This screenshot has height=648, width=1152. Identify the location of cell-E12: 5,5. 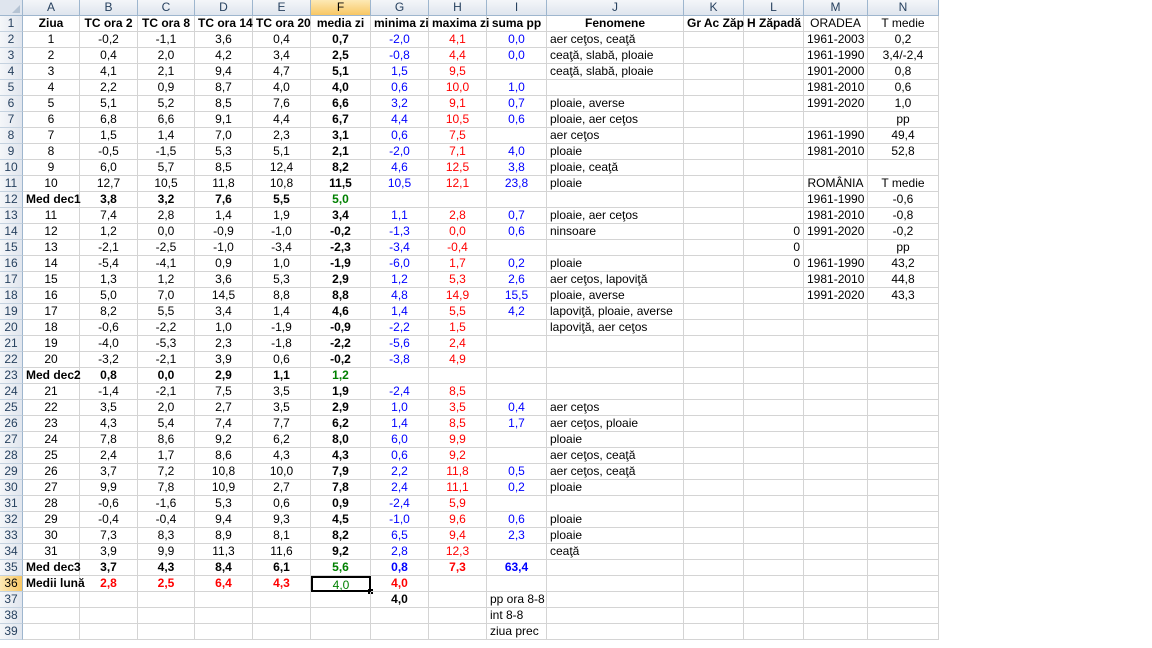
(282, 200).